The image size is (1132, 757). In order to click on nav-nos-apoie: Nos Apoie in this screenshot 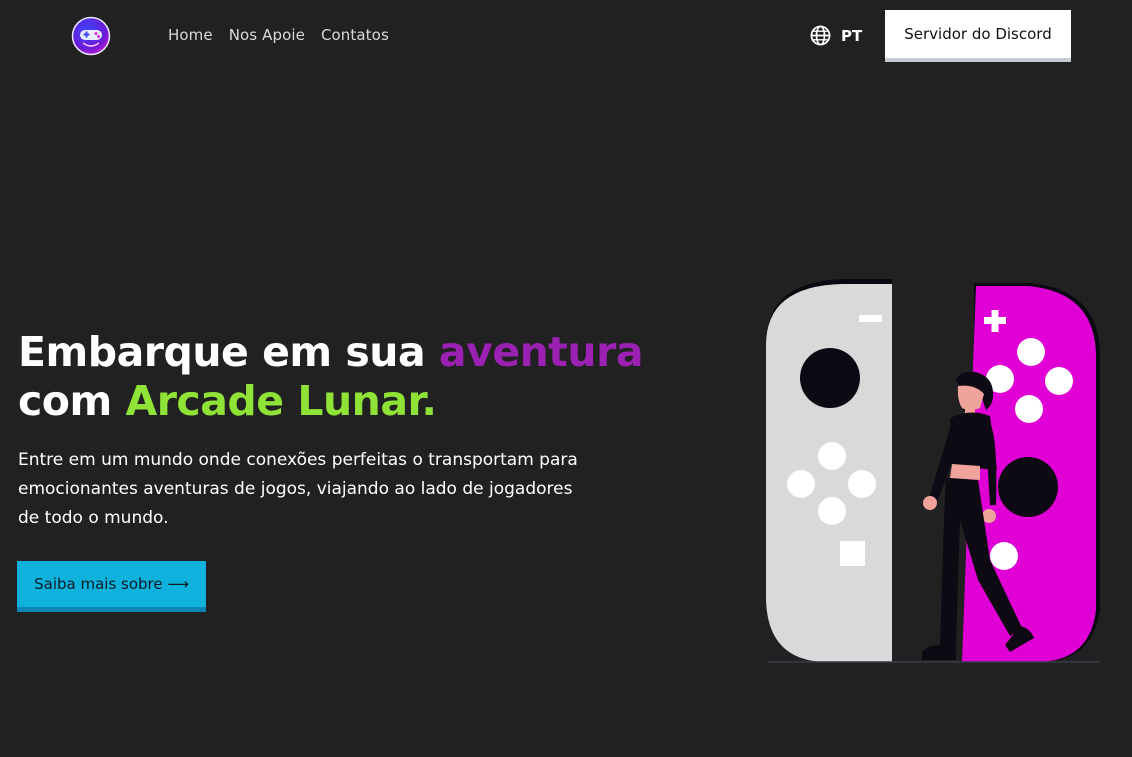, I will do `click(267, 35)`.